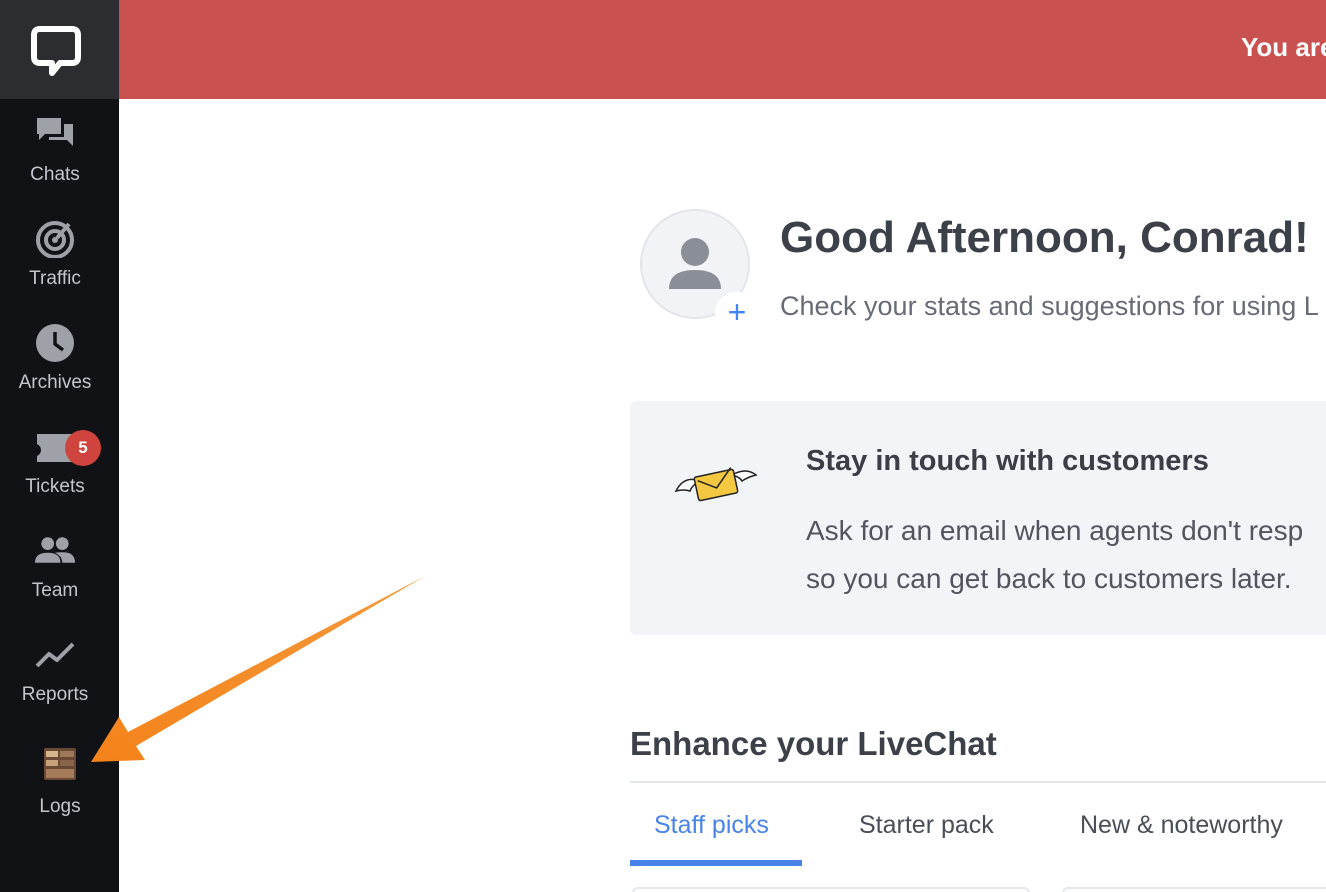  I want to click on sidebar-item-label: Archives, so click(55, 382).